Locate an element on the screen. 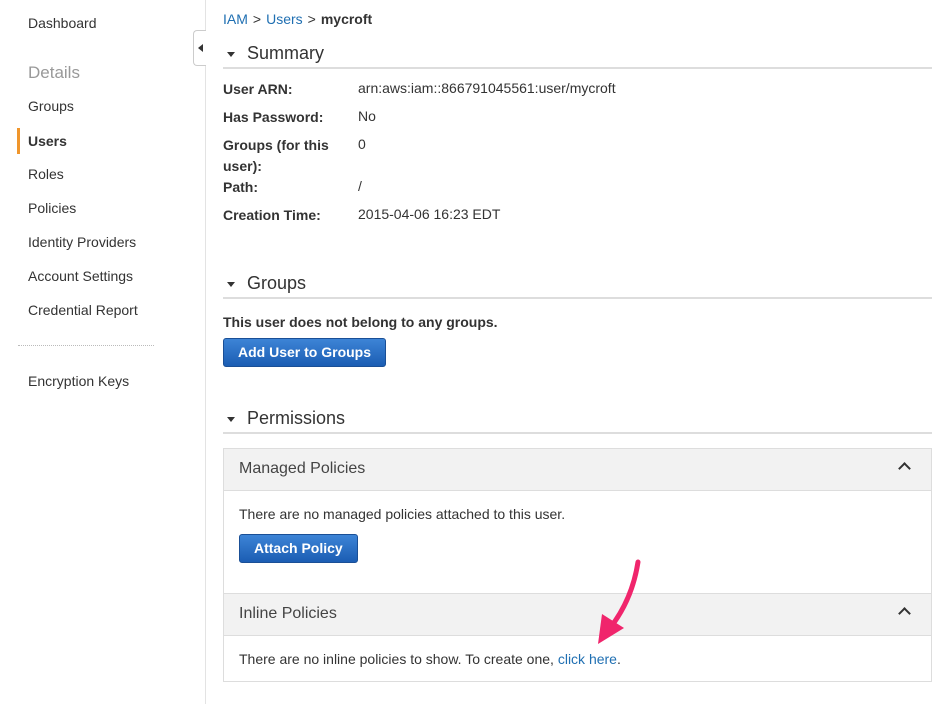  add-user-to-groups-button: Add User to Groups is located at coordinates (305, 352).